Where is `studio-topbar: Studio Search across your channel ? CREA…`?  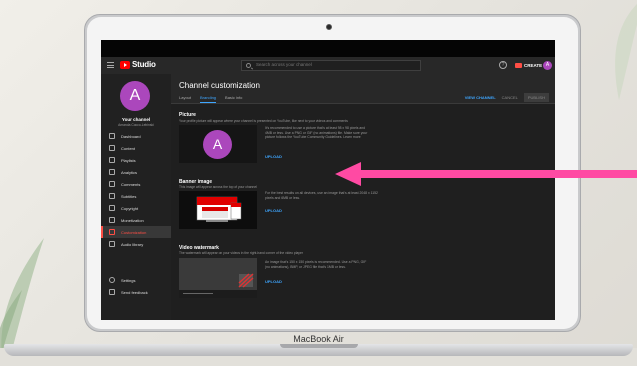
studio-topbar: Studio Search across your channel ? CREA… is located at coordinates (328, 65).